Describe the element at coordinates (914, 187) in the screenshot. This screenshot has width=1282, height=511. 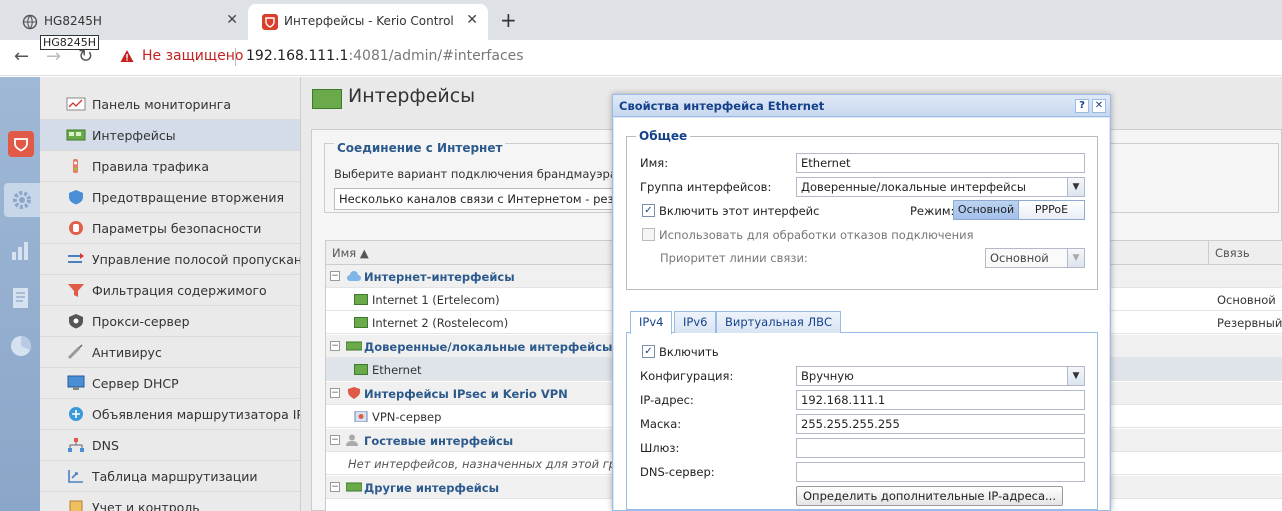
I see `interface-group-value: Доверенные/локальные интерфейсы` at that location.